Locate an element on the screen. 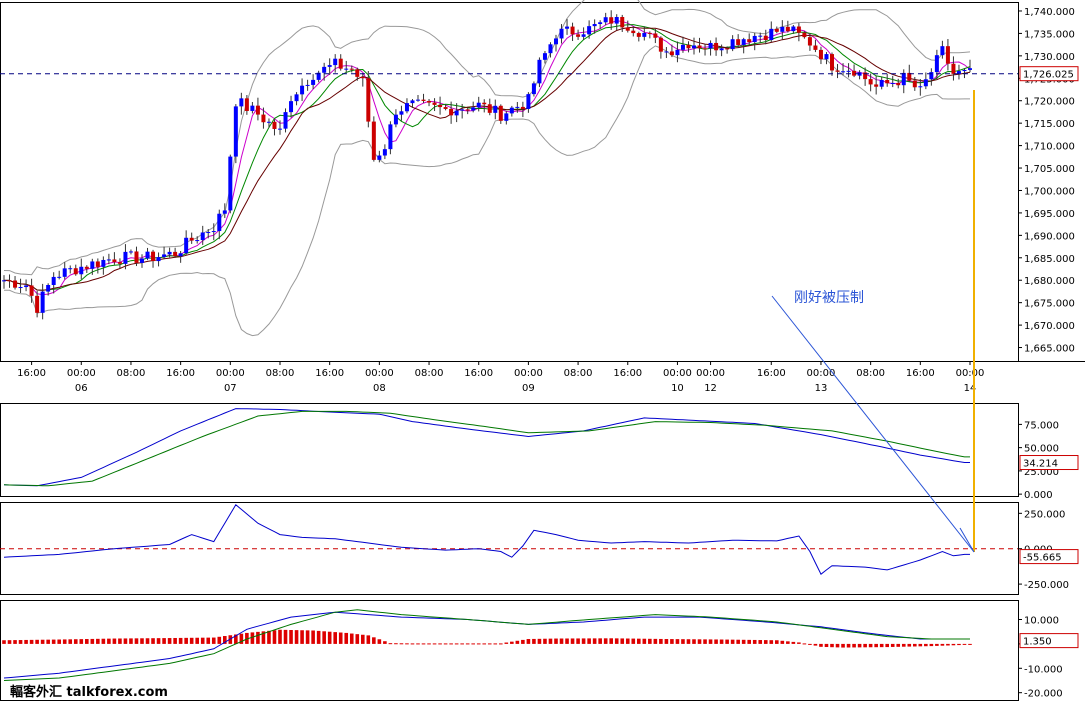  x-tick-day: 06 is located at coordinates (81, 388).